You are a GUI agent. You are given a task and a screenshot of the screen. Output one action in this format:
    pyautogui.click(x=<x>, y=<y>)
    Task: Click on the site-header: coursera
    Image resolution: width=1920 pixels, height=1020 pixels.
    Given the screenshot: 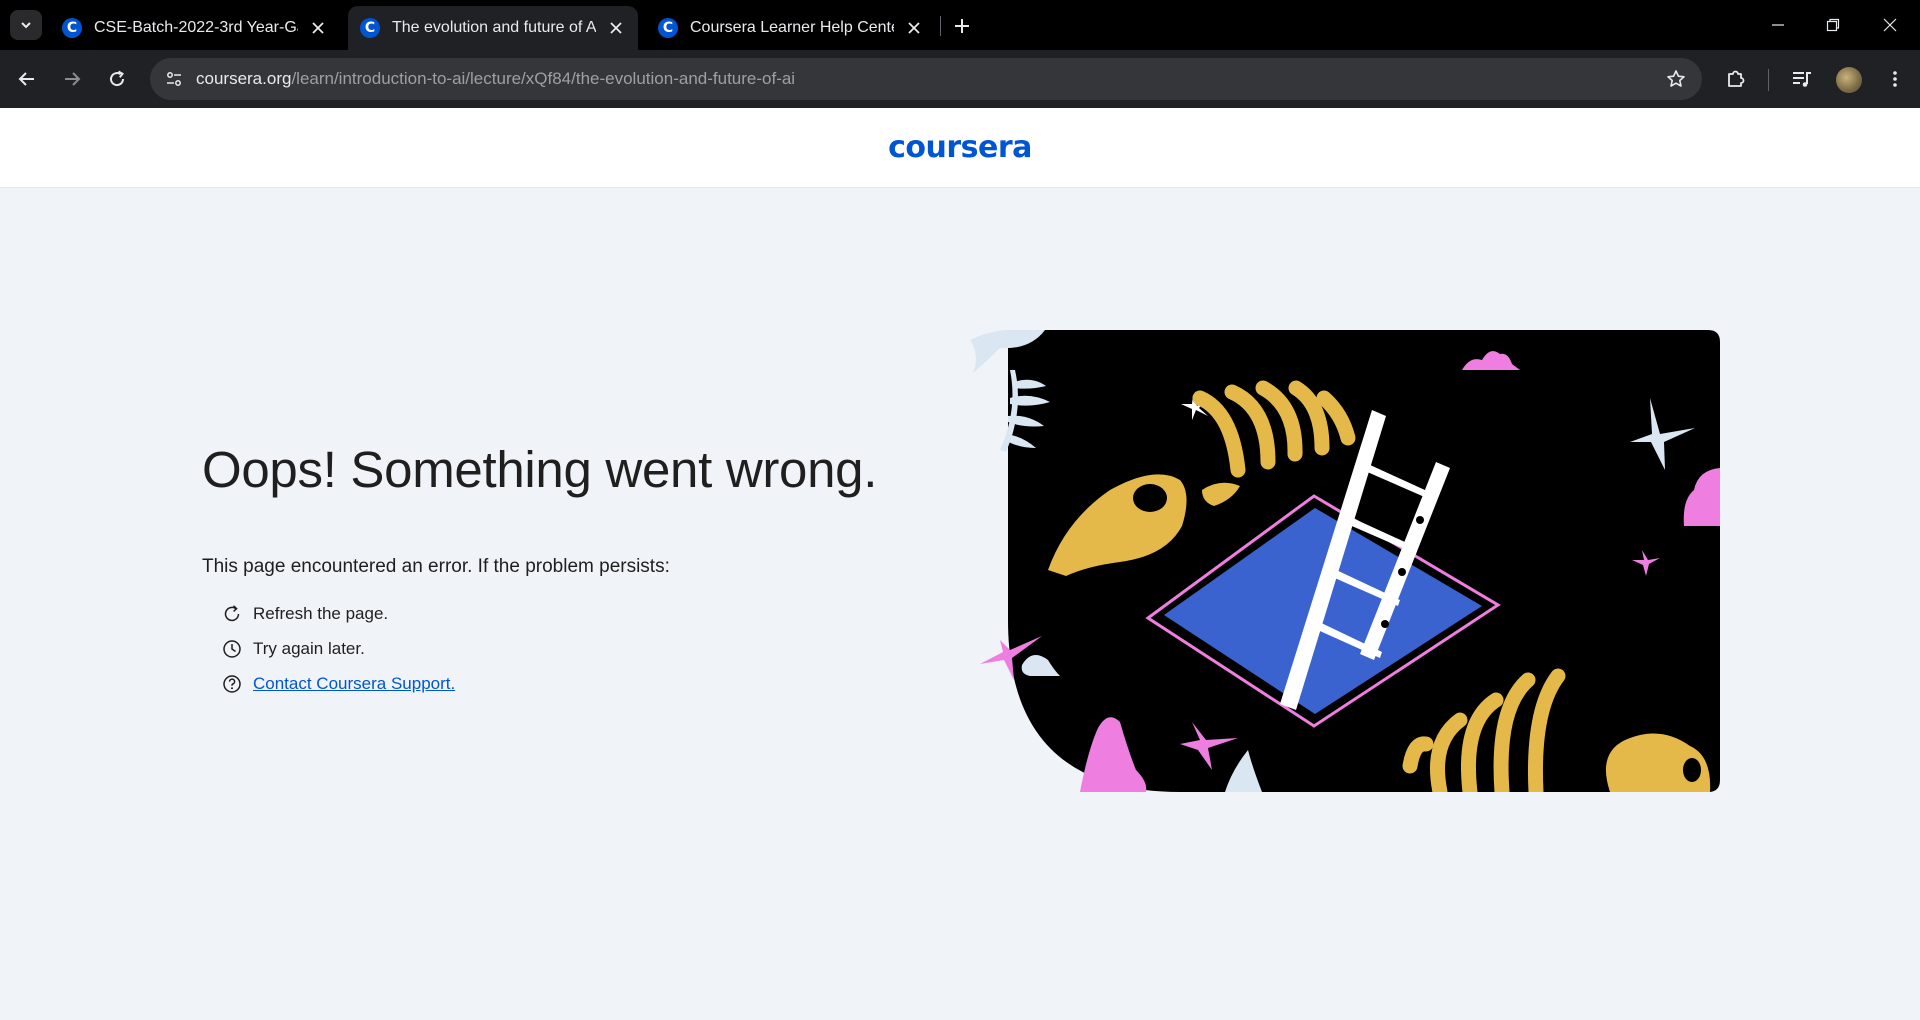 What is the action you would take?
    pyautogui.click(x=960, y=148)
    